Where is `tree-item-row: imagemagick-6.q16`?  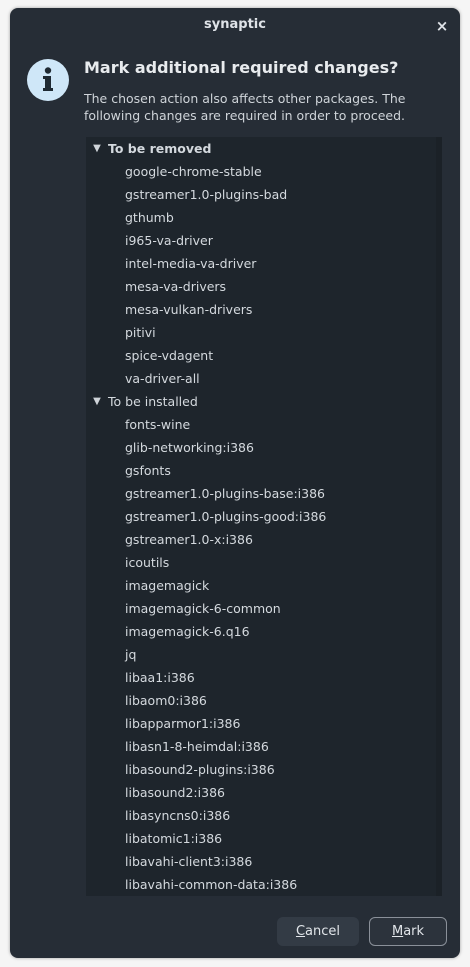 tree-item-row: imagemagick-6.q16 is located at coordinates (264, 631).